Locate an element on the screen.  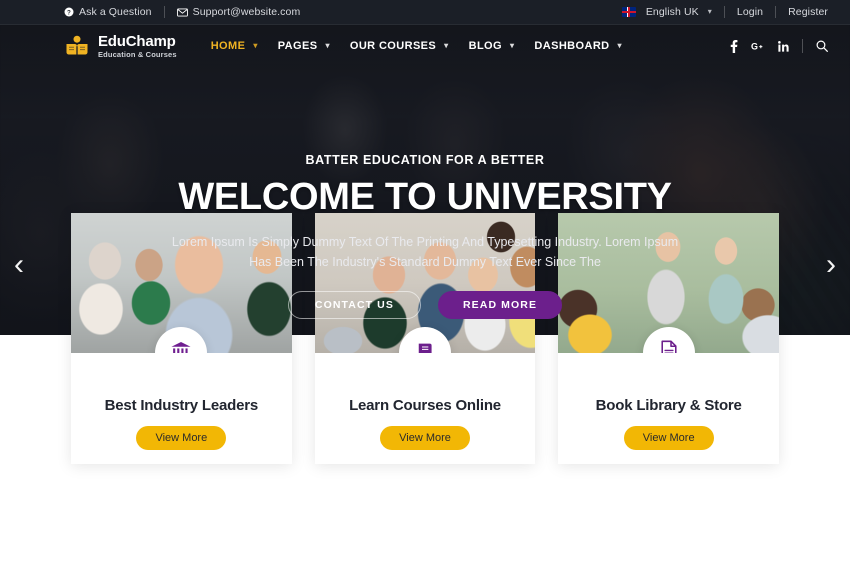
language-label: English UK is located at coordinates (672, 12).